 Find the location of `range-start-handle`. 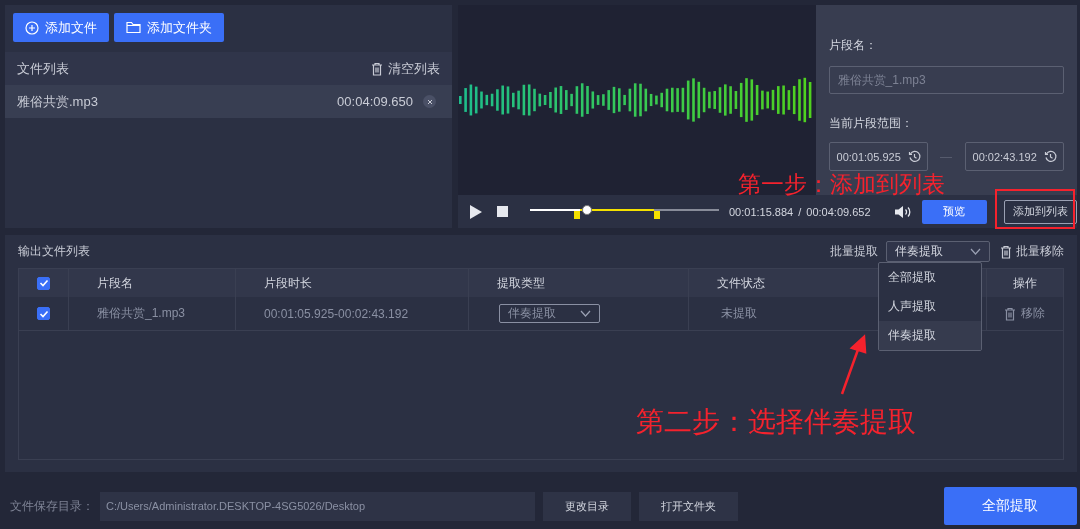

range-start-handle is located at coordinates (576, 214).